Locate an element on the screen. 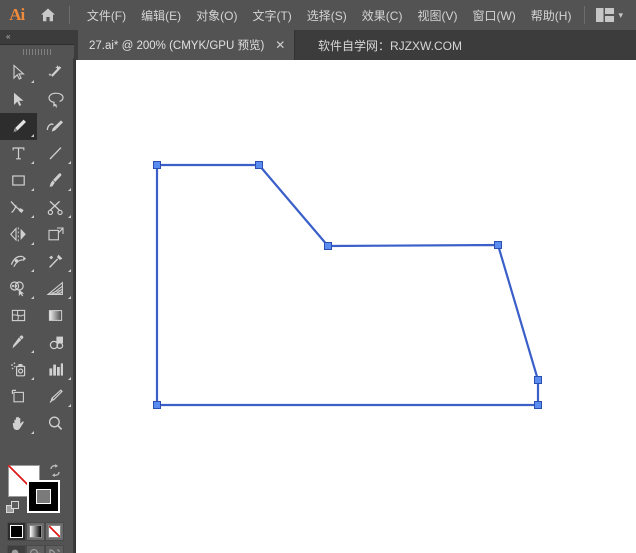 The width and height of the screenshot is (636, 553). selection-arrow-icon is located at coordinates (19, 99).